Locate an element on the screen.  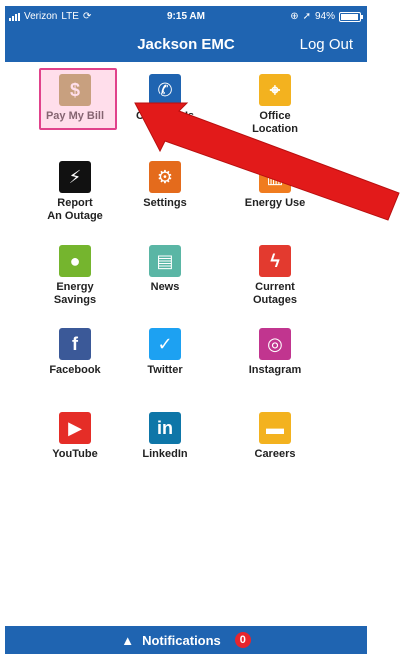
menu-tile: ⌖ Office Location is located at coordinates (275, 105).